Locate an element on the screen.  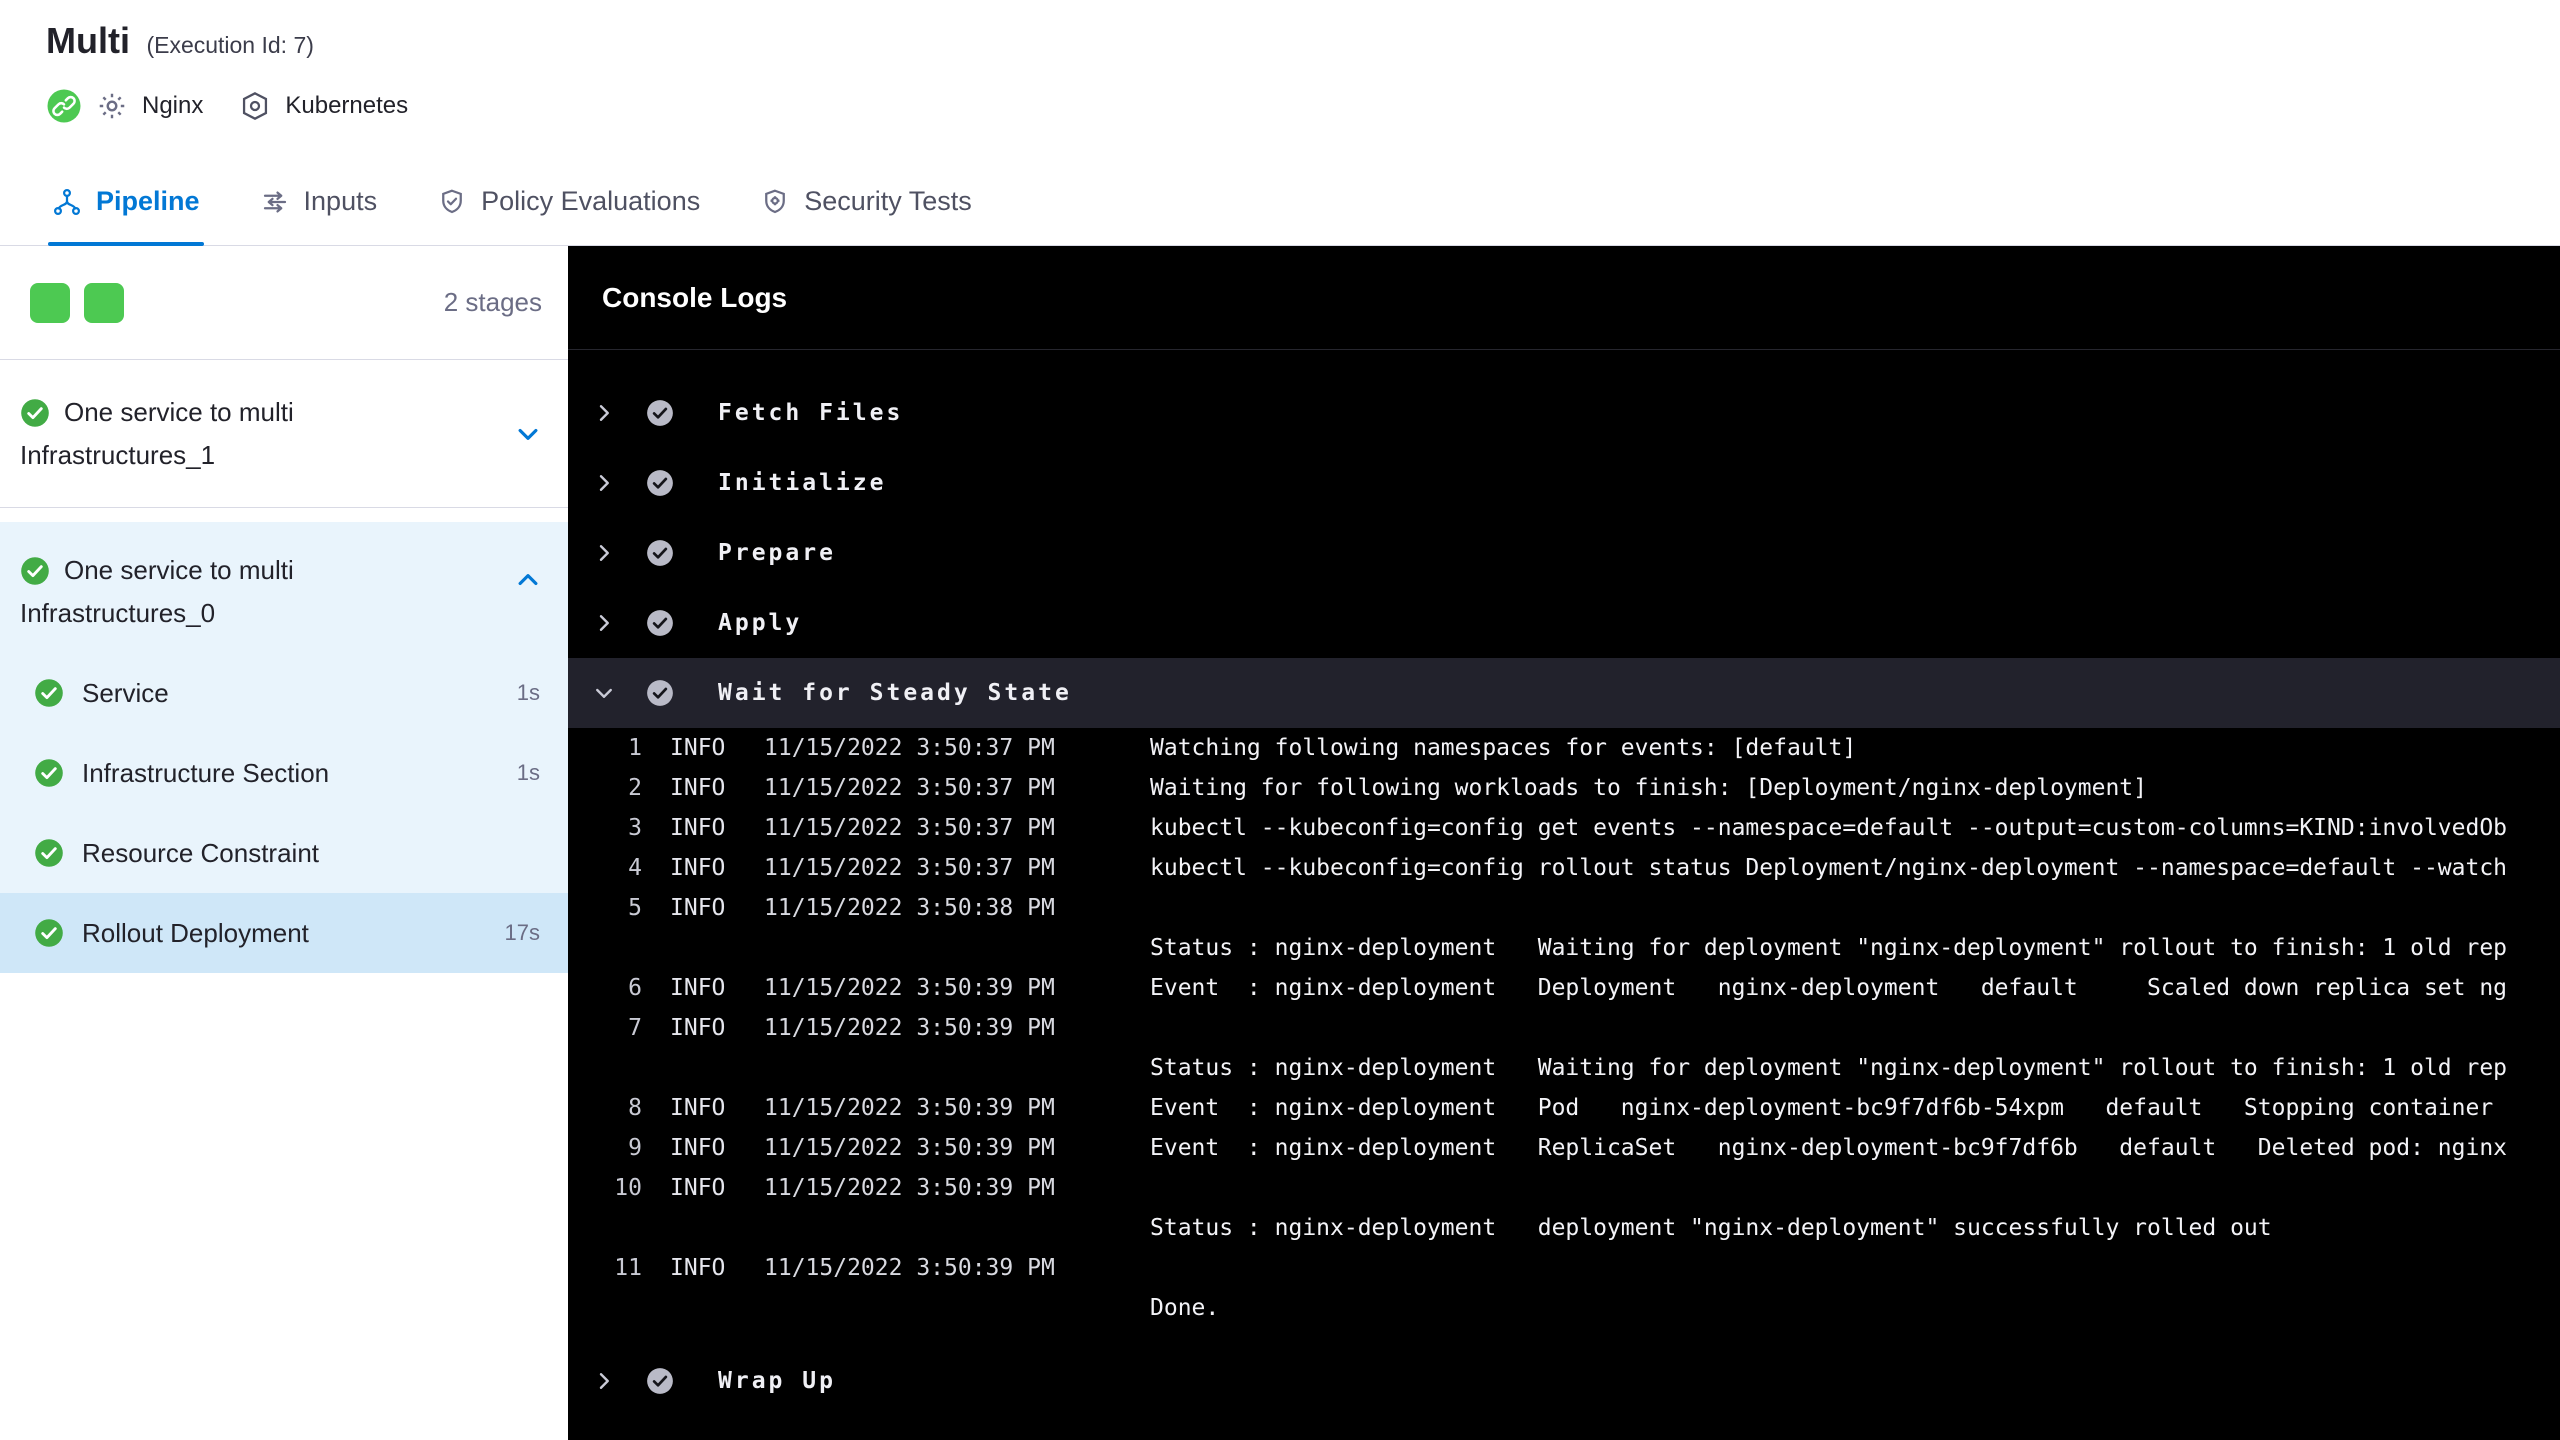
tab-inputs: Inputs is located at coordinates (319, 201).